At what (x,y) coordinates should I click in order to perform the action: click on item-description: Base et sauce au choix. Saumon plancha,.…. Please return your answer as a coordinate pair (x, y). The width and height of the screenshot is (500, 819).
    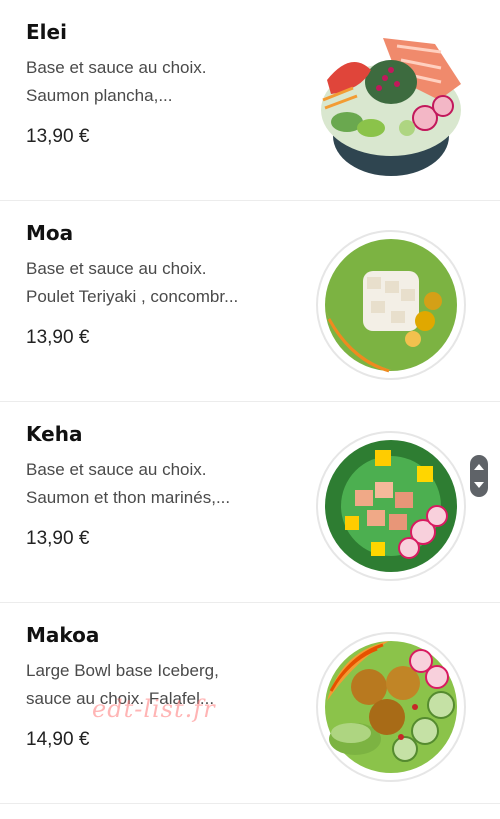
    Looking at the image, I should click on (116, 81).